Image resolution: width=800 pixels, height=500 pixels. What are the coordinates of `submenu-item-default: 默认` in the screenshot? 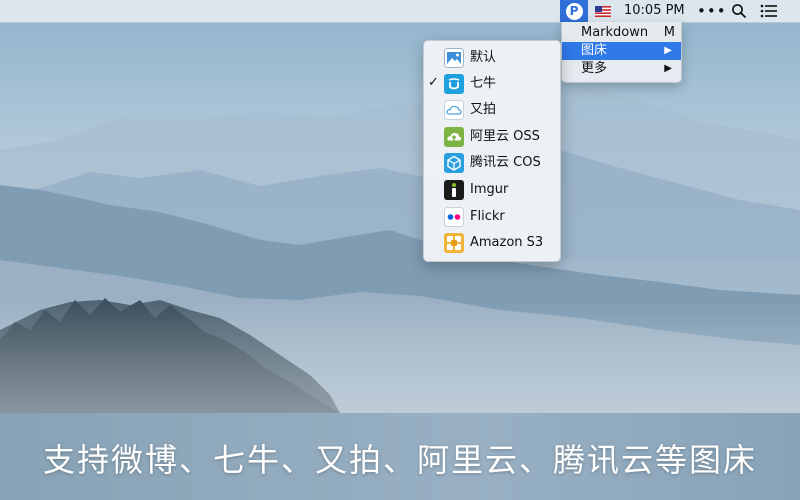 It's located at (492, 58).